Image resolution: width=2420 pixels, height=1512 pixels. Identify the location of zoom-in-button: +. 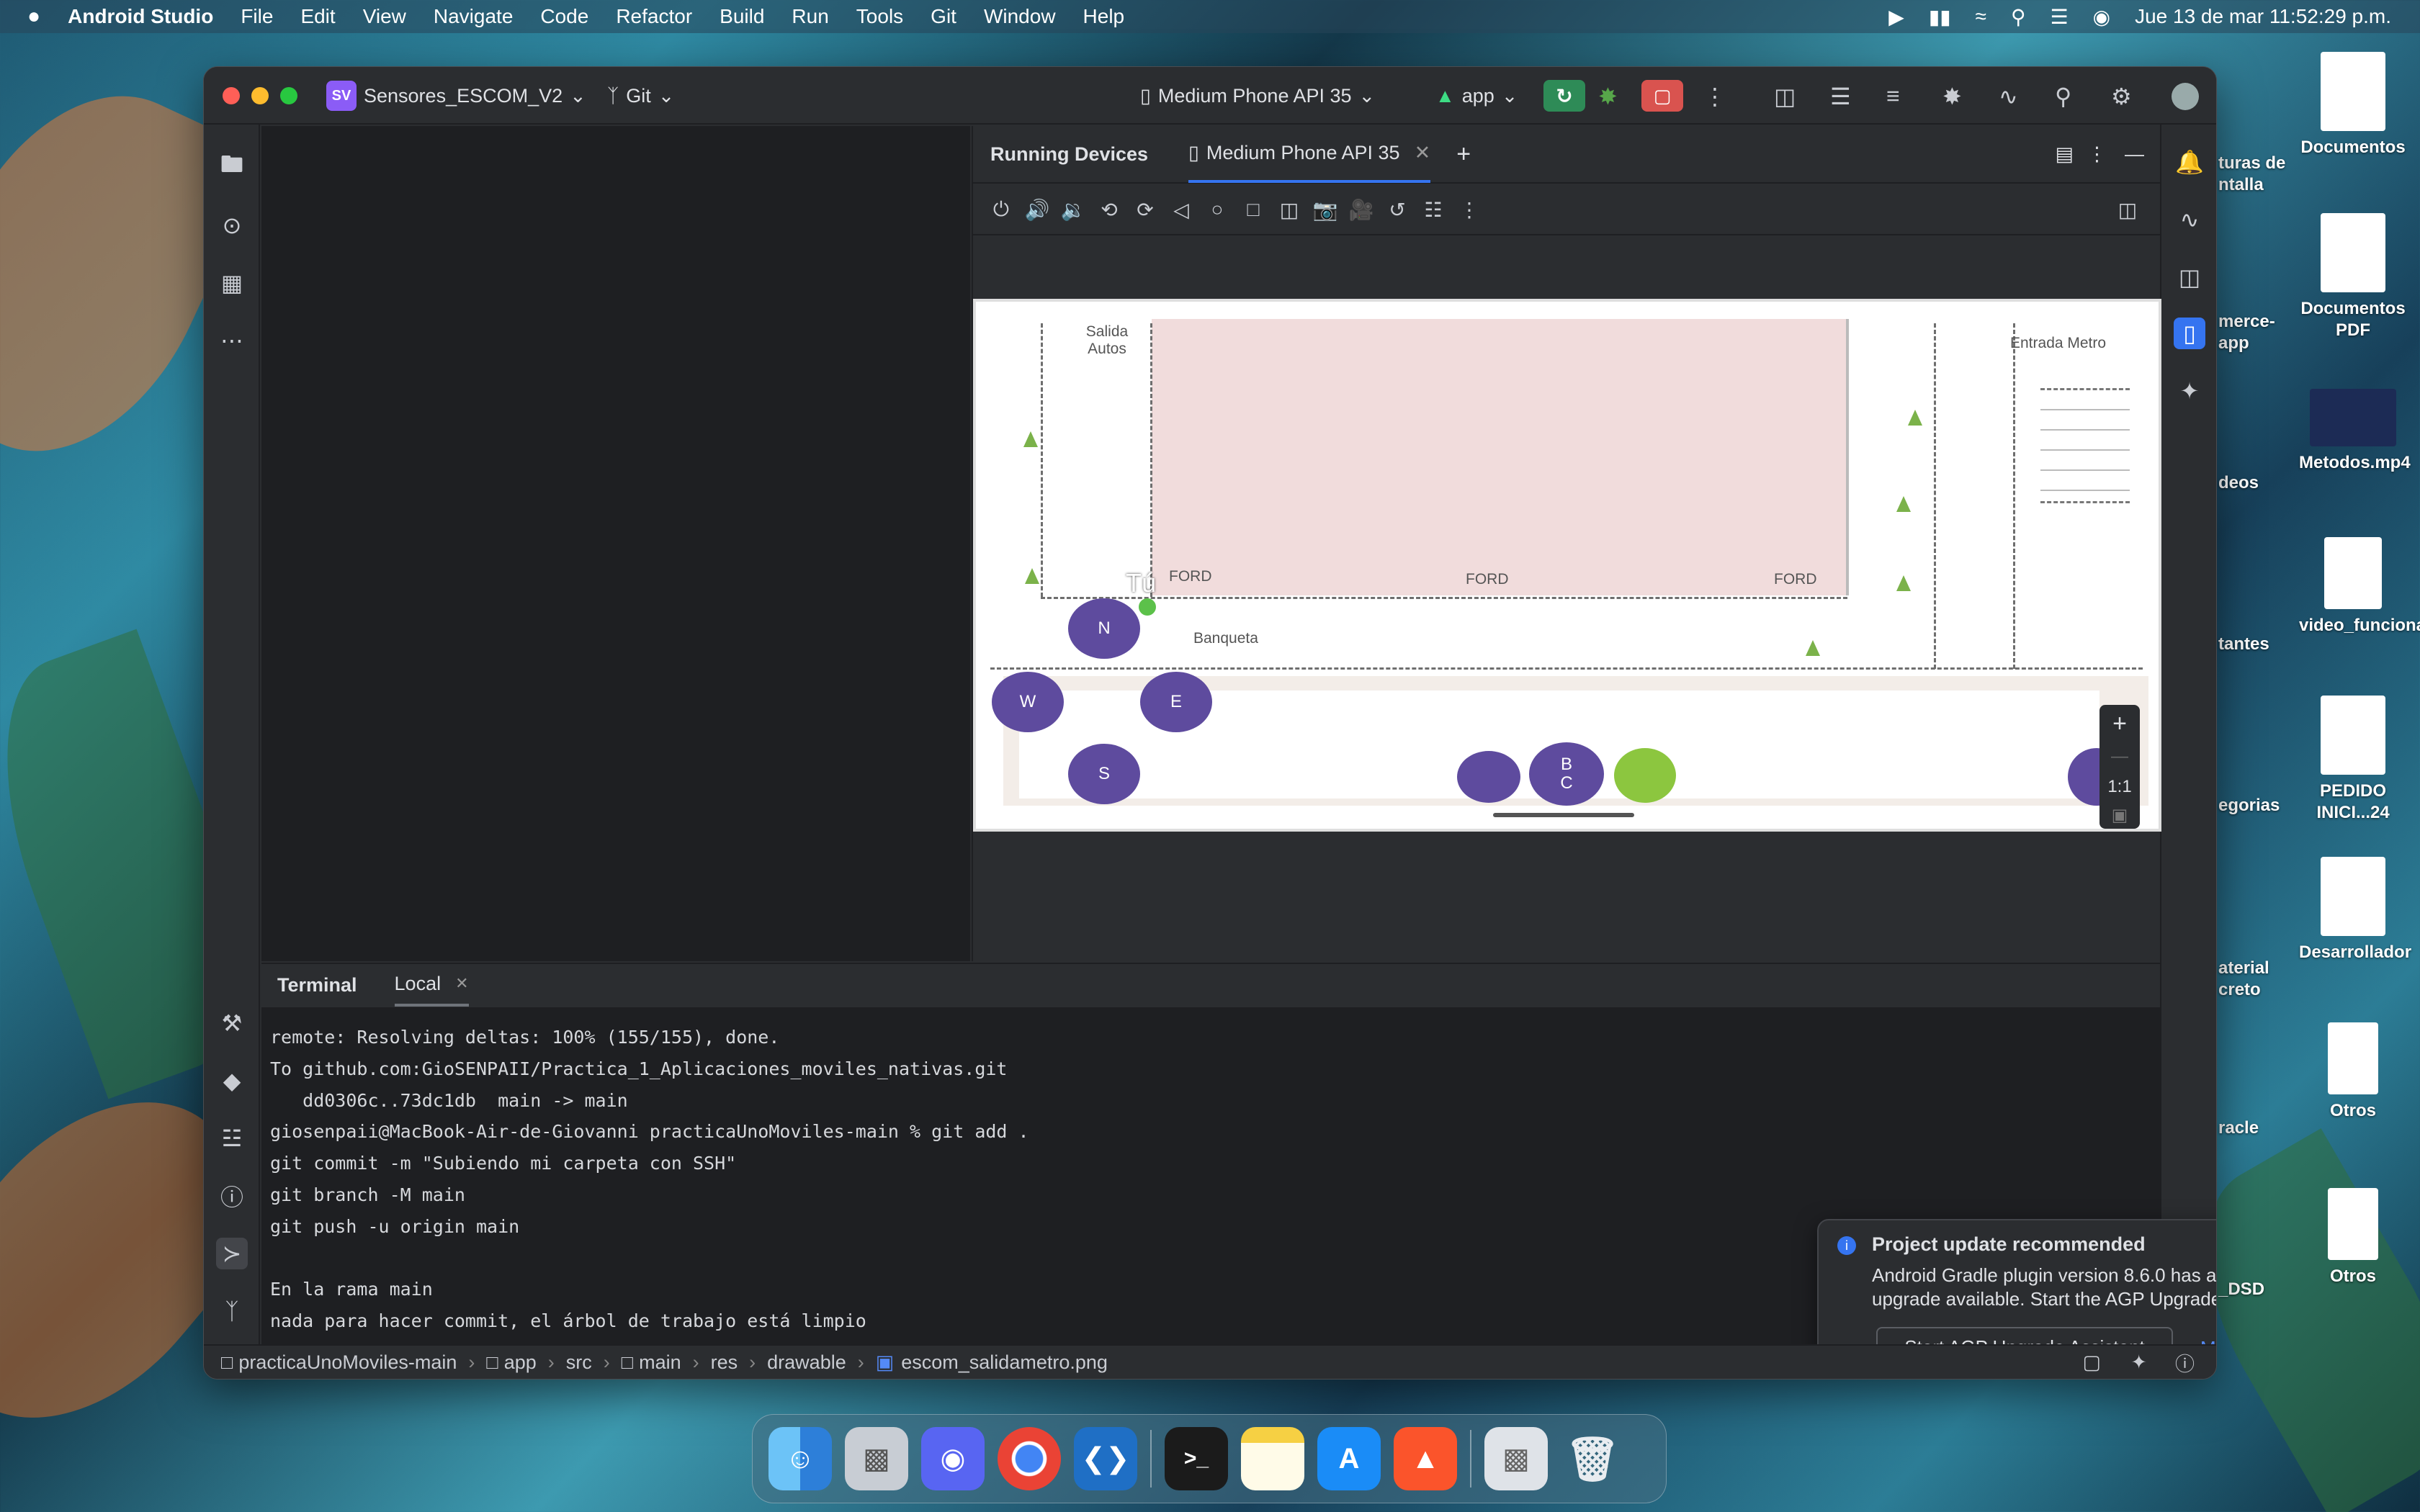
(2119, 723).